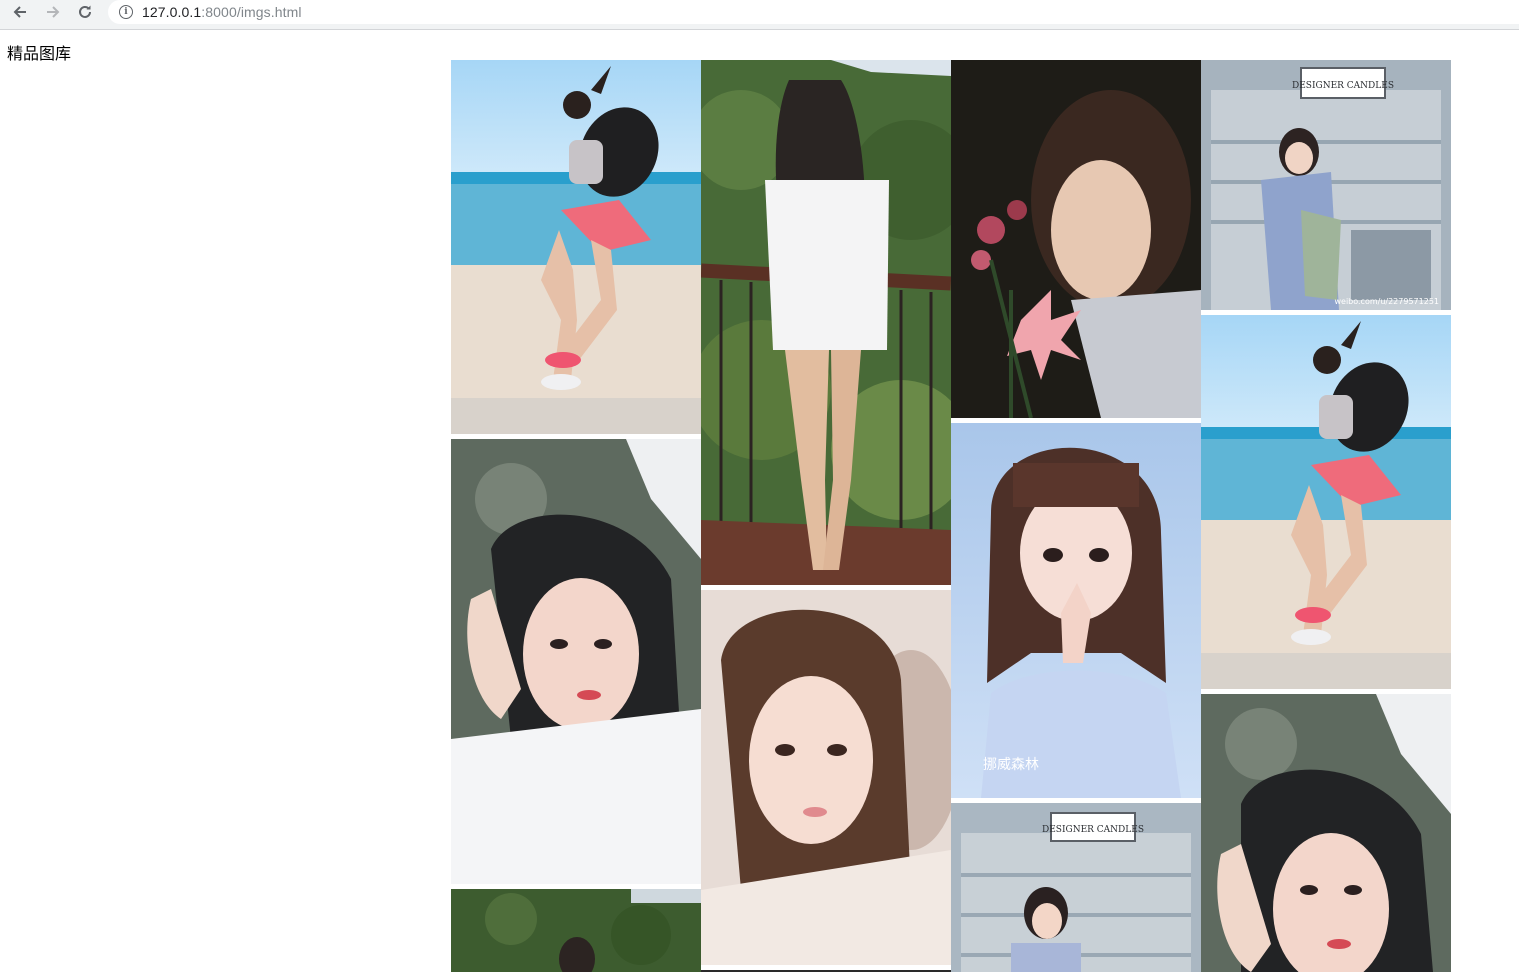  I want to click on gallery-image-candle-shop-small: DESIGNER CANDLES, so click(1076, 887).